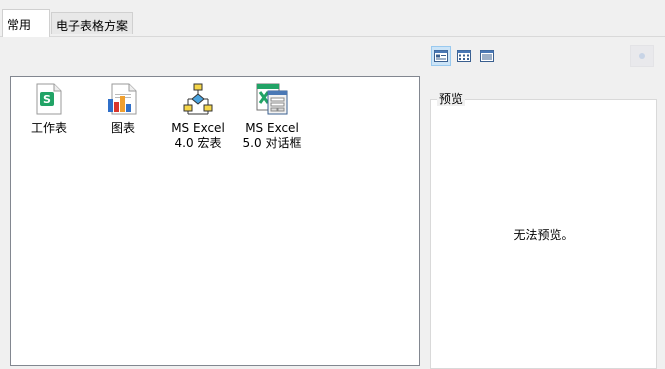 The image size is (665, 369). I want to click on tab-divider, so click(332, 36).